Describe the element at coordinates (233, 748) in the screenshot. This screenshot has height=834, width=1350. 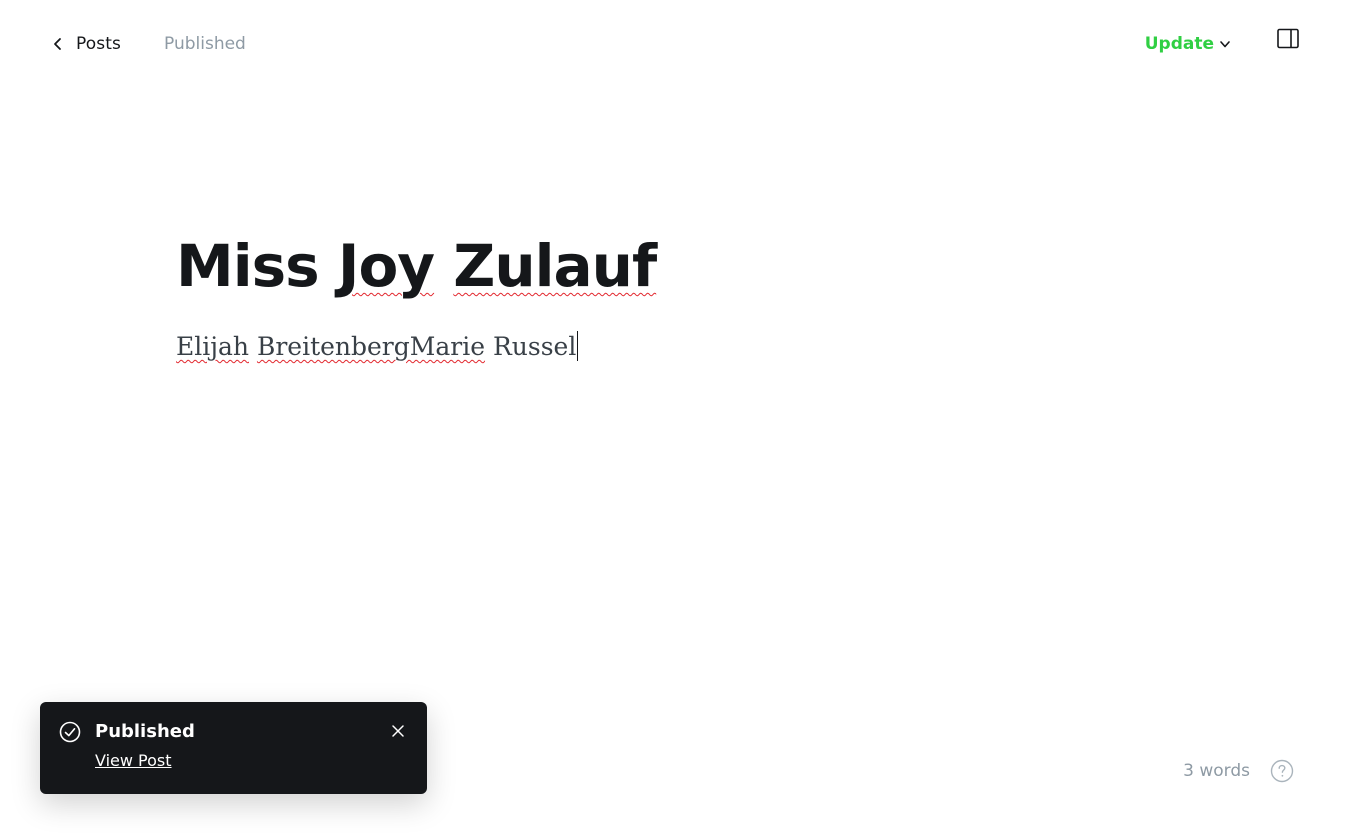
I see `published-toast: Published View Post` at that location.